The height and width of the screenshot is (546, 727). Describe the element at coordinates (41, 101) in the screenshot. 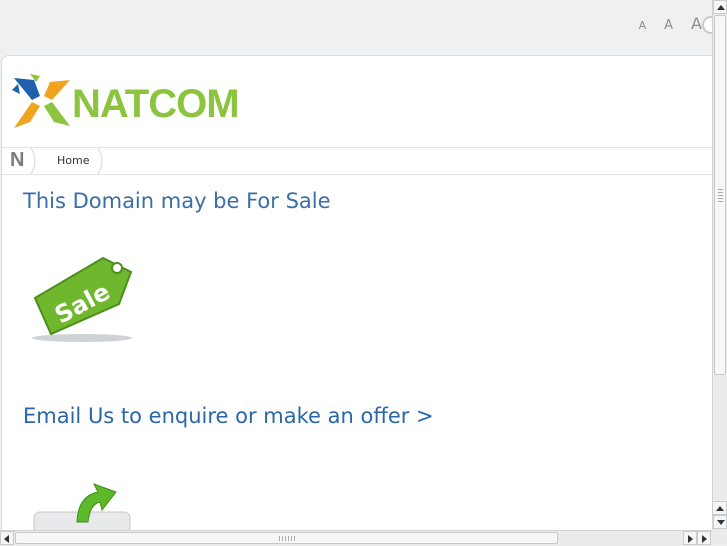

I see `natcom-x-logo-icon` at that location.